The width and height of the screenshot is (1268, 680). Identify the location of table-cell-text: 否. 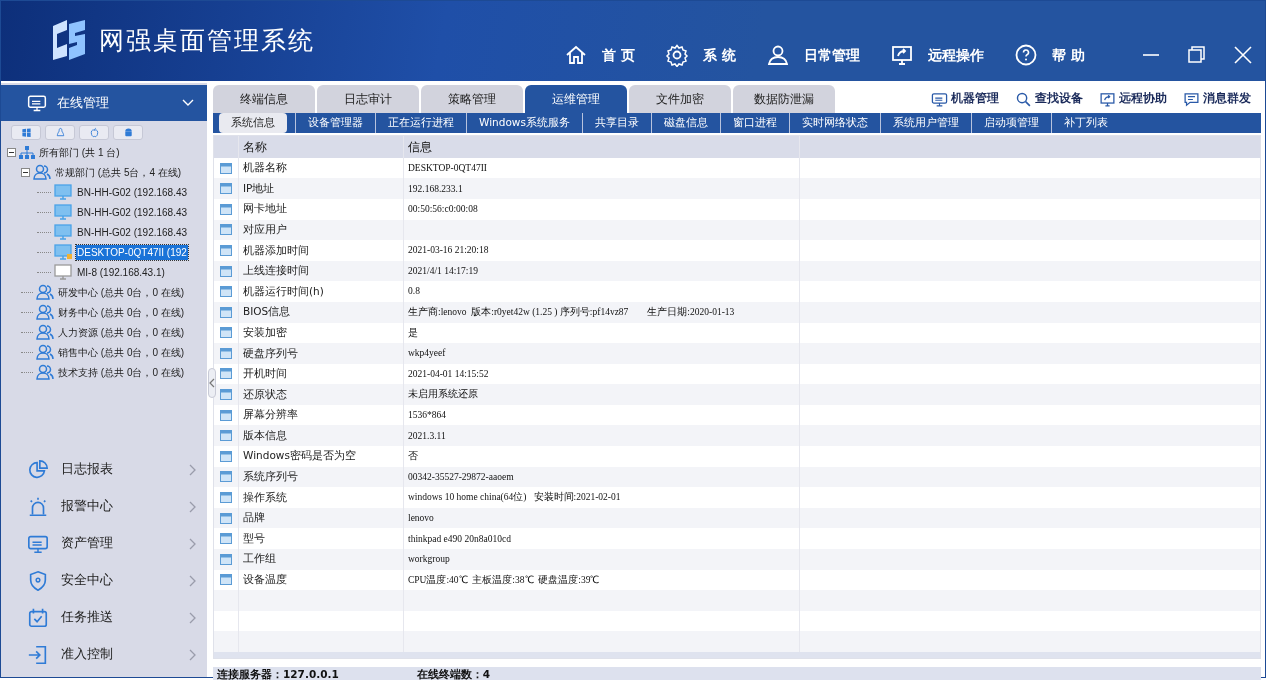
(413, 457).